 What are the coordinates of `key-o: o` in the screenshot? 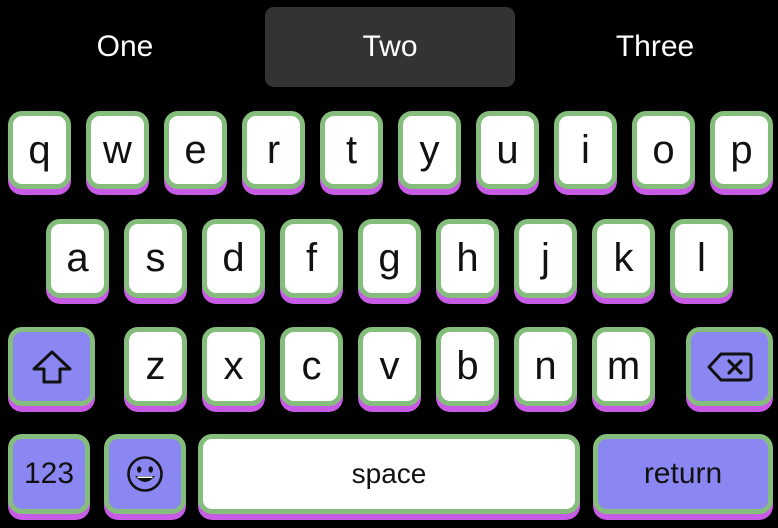 It's located at (663, 150).